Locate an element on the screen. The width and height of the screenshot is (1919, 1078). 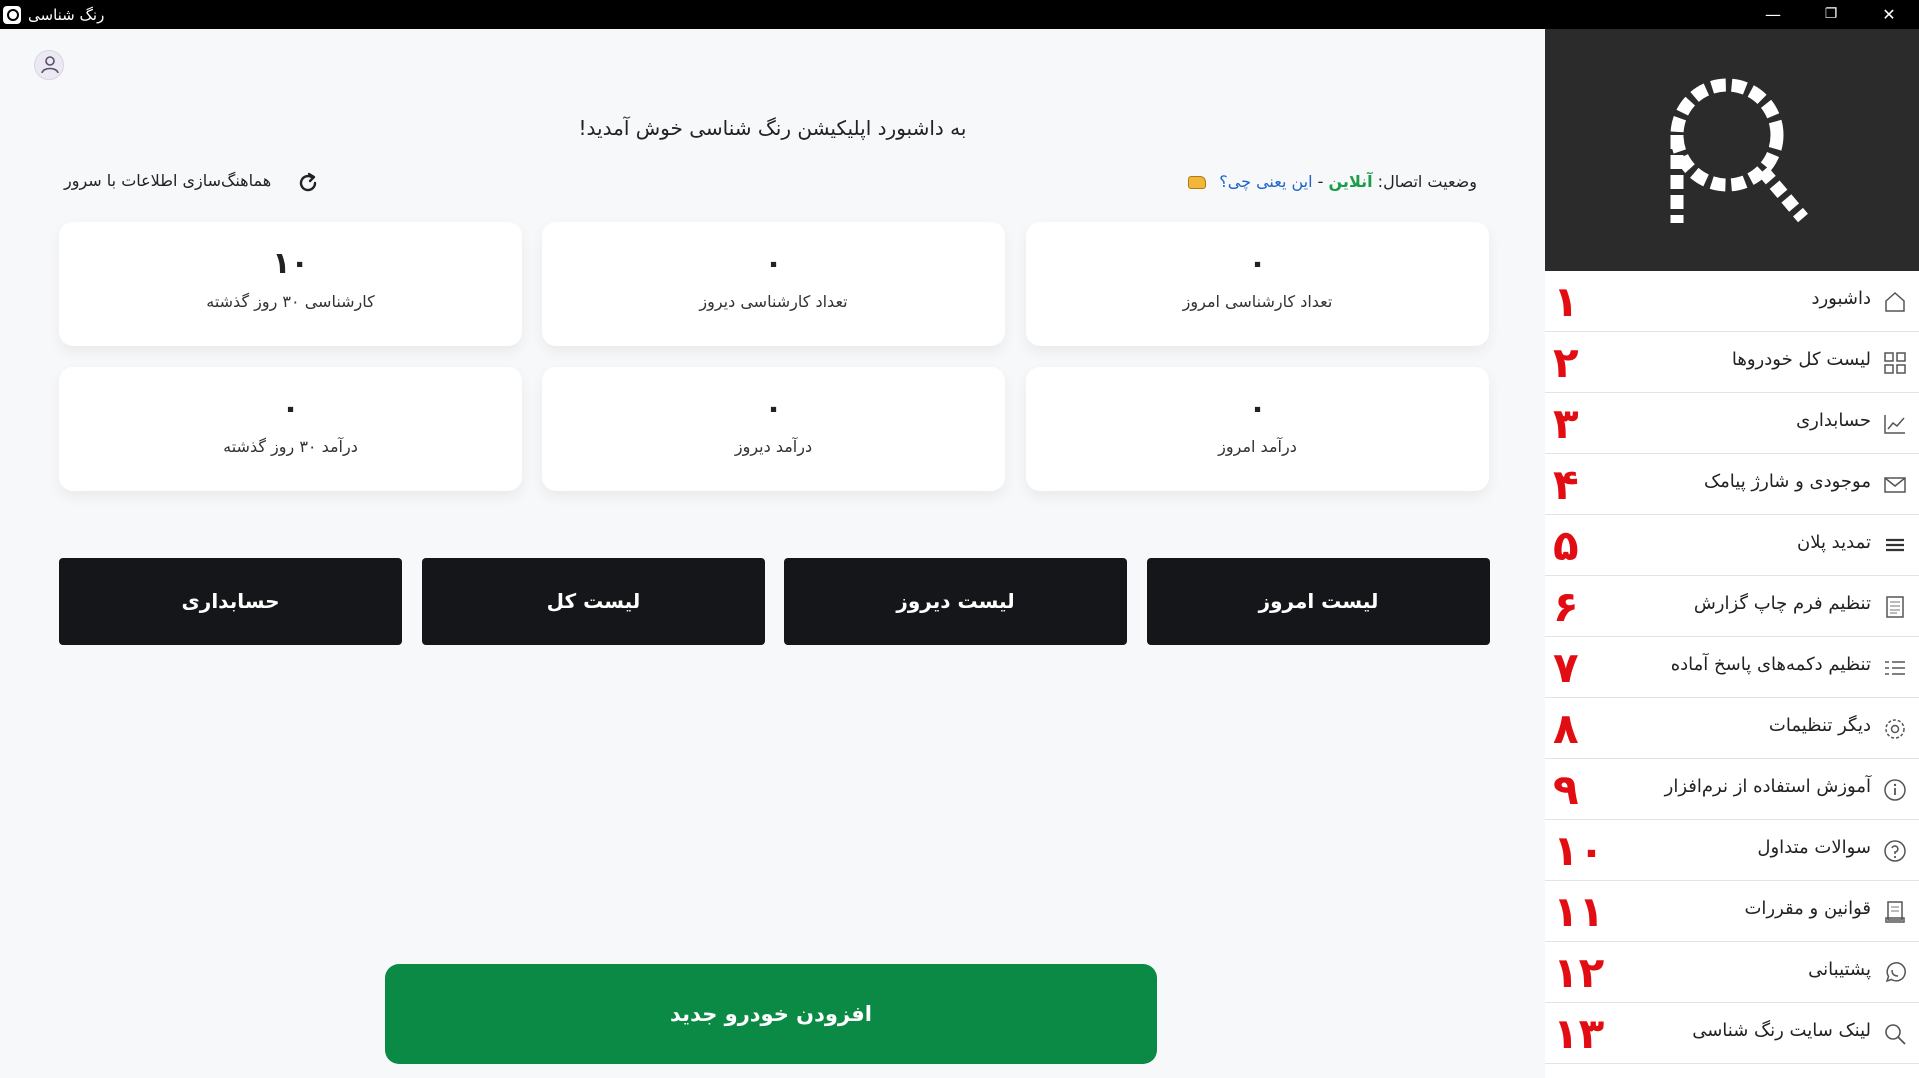
item-number: ۵ is located at coordinates (1566, 545).